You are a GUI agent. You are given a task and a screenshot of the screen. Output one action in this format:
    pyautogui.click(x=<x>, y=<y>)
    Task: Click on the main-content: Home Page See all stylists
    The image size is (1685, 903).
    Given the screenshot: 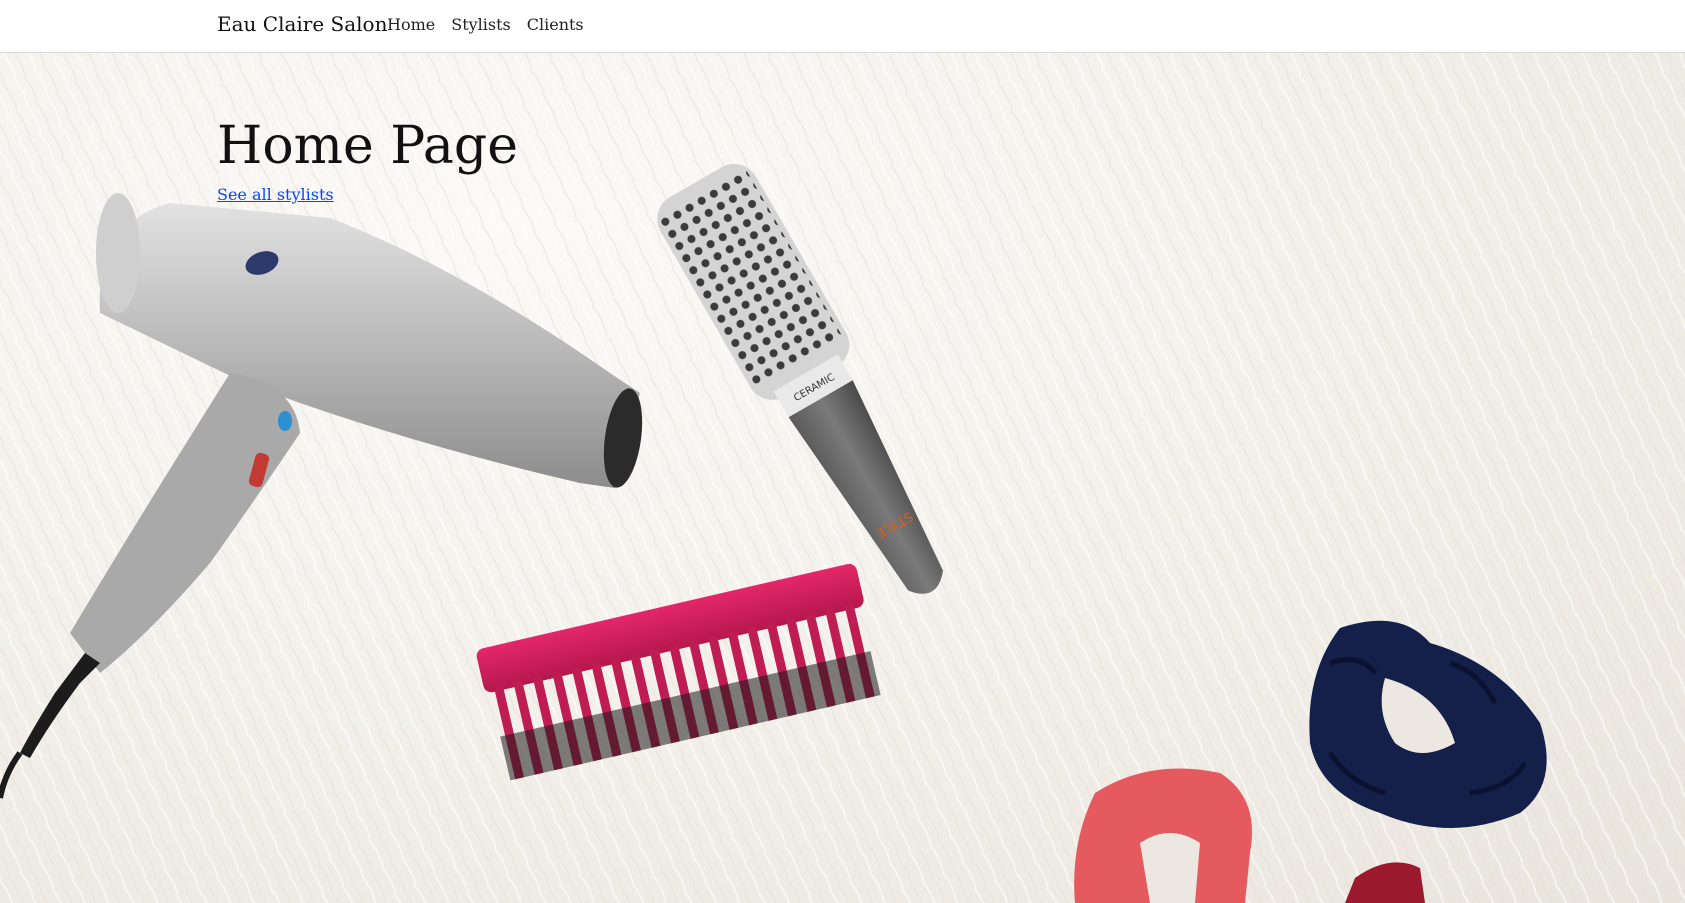 What is the action you would take?
    pyautogui.click(x=367, y=160)
    